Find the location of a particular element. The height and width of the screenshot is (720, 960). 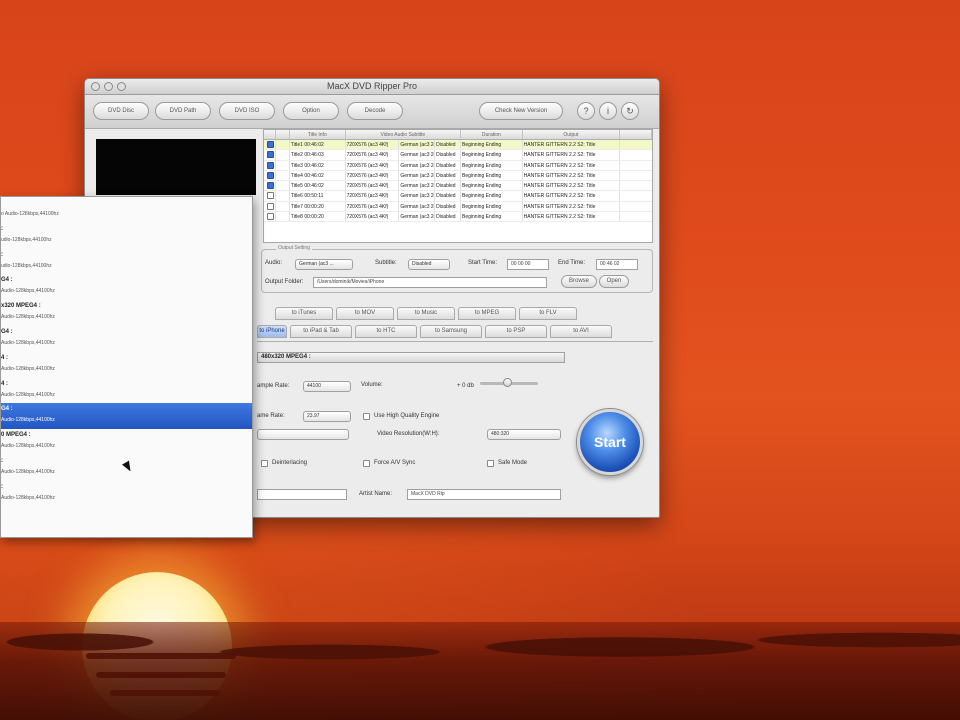

artist-name-field: MacX DVD Rip is located at coordinates (484, 494).